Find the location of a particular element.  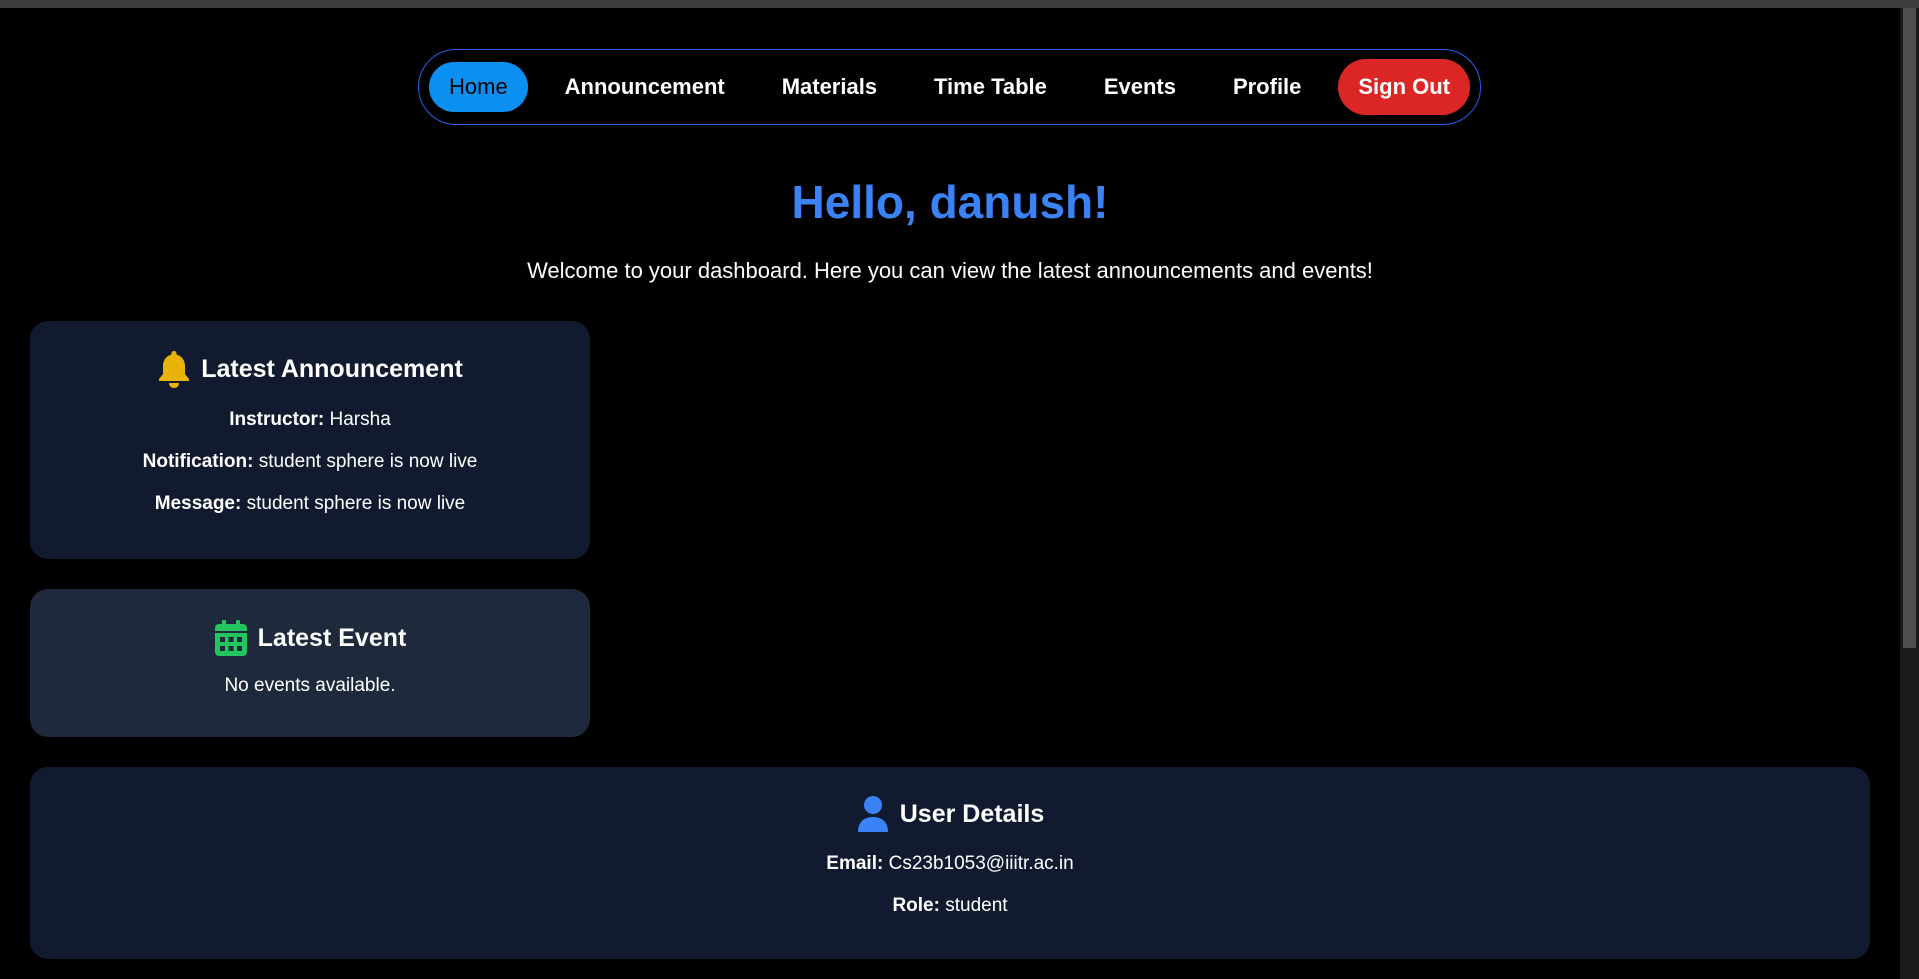

announcement-card-title: Latest Announcement is located at coordinates (310, 369).